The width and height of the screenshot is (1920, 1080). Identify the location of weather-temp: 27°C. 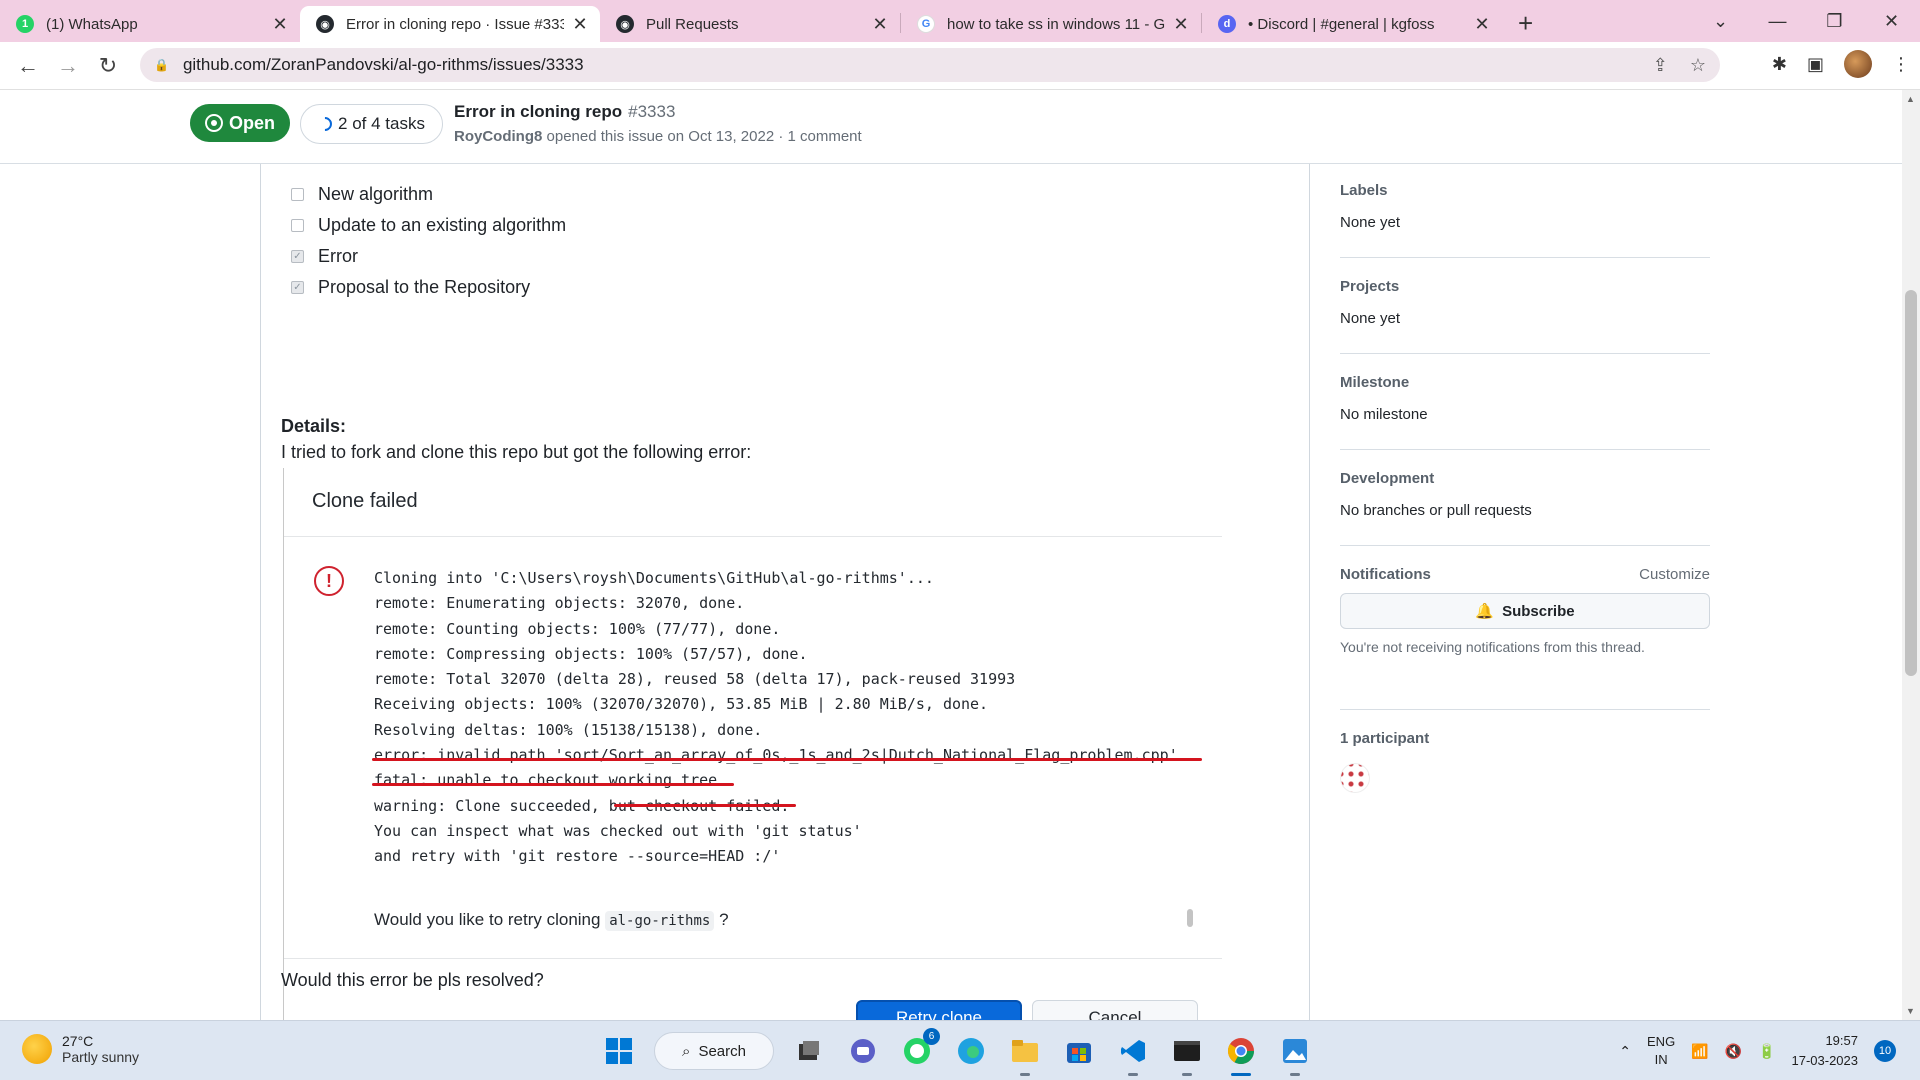
(78, 1041).